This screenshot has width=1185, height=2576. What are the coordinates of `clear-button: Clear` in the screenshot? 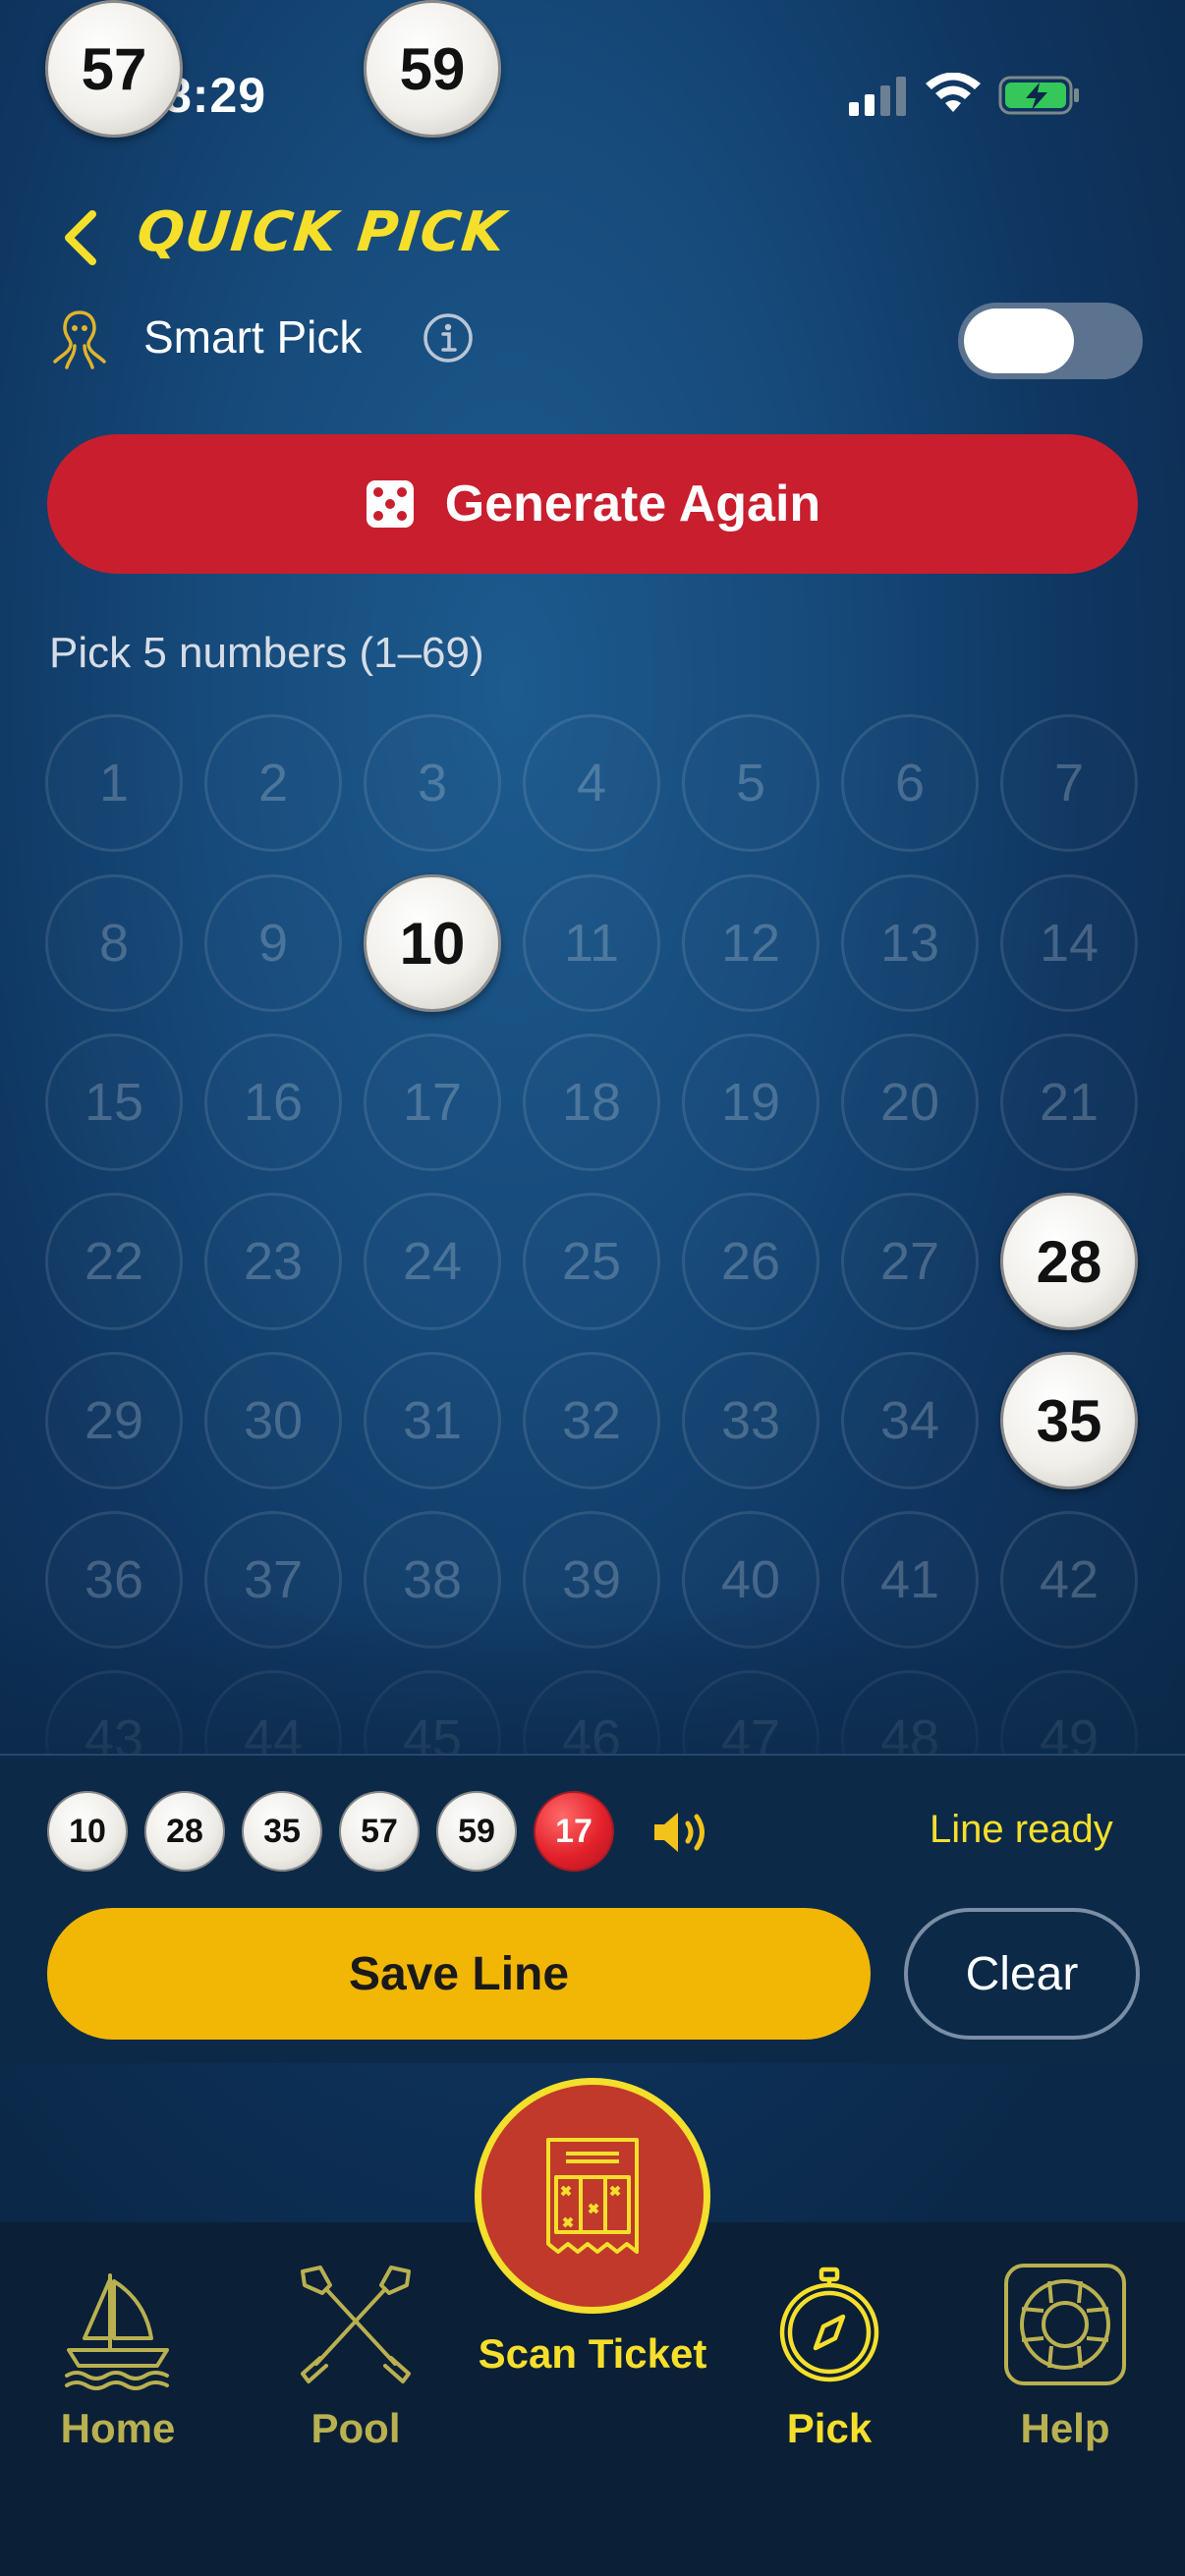 It's located at (1022, 1974).